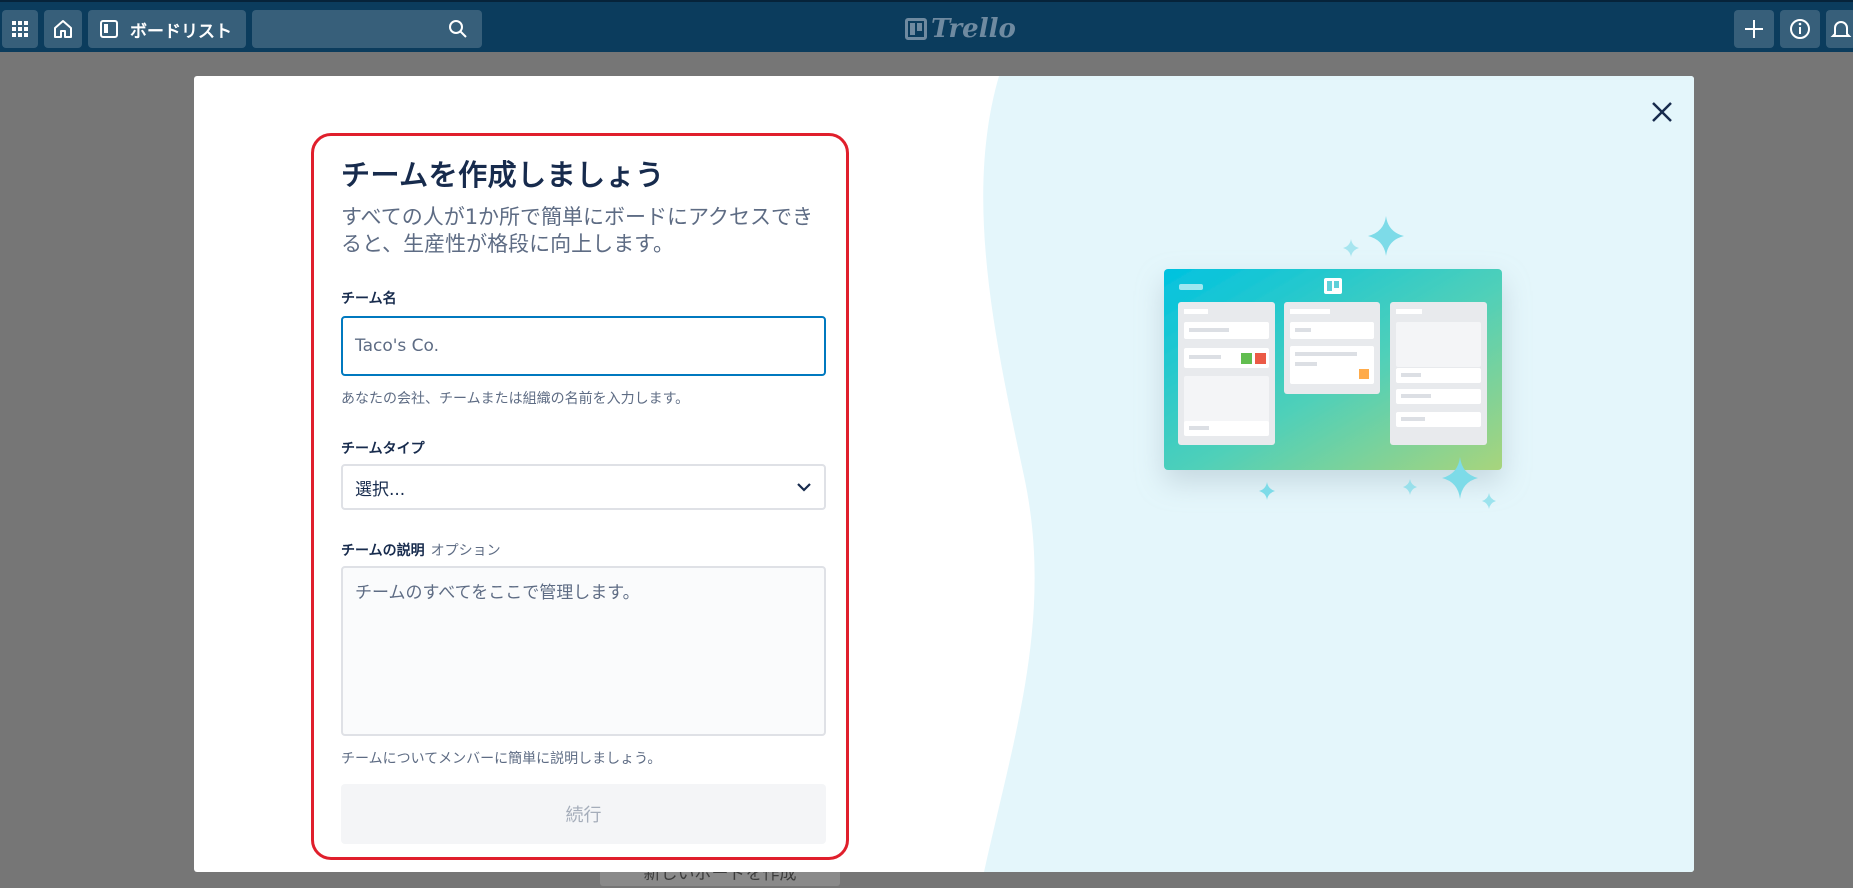 Image resolution: width=1853 pixels, height=888 pixels. Describe the element at coordinates (804, 487) in the screenshot. I see `chevron-down-icon` at that location.